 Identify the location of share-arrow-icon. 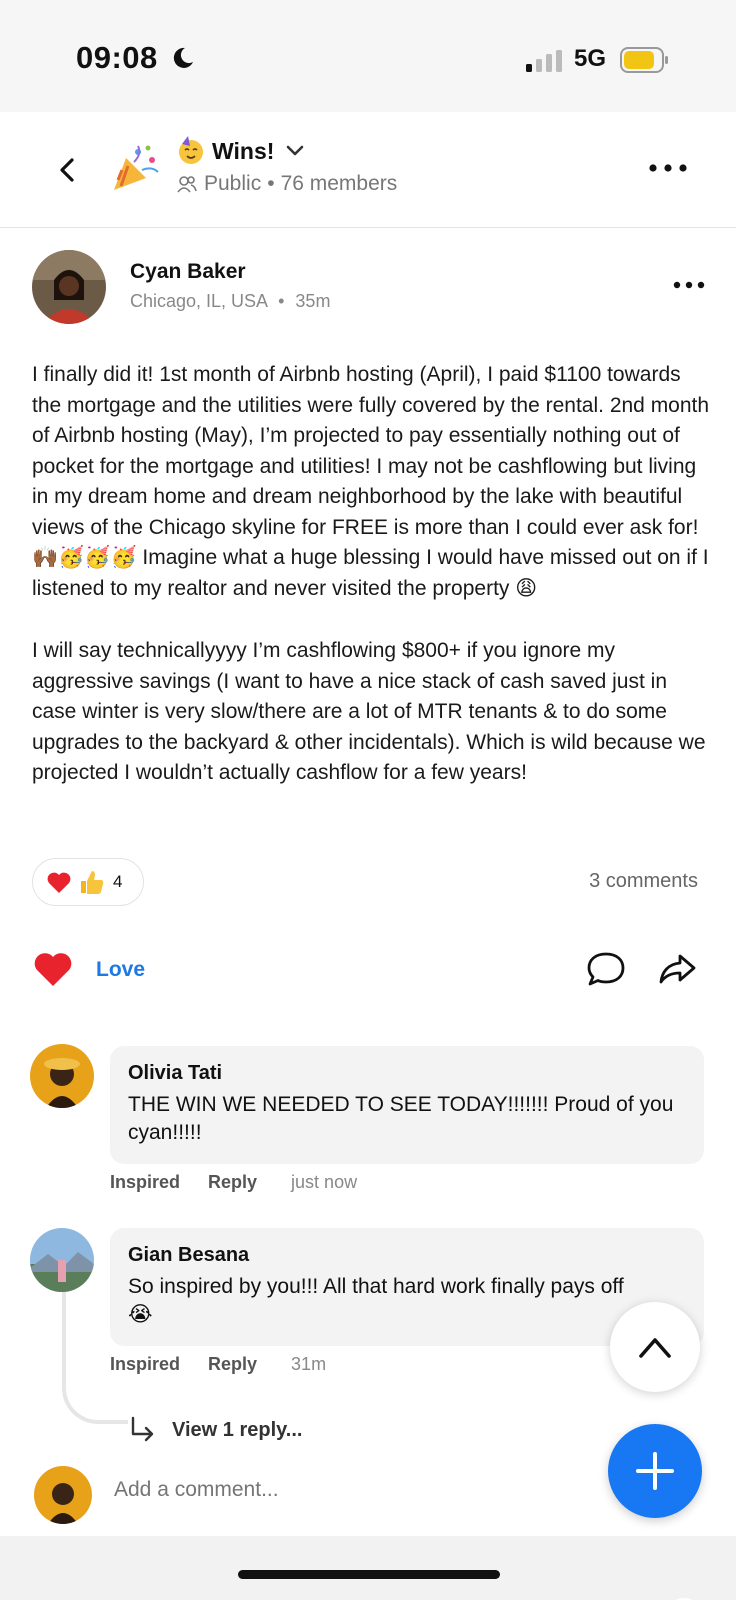
(678, 969).